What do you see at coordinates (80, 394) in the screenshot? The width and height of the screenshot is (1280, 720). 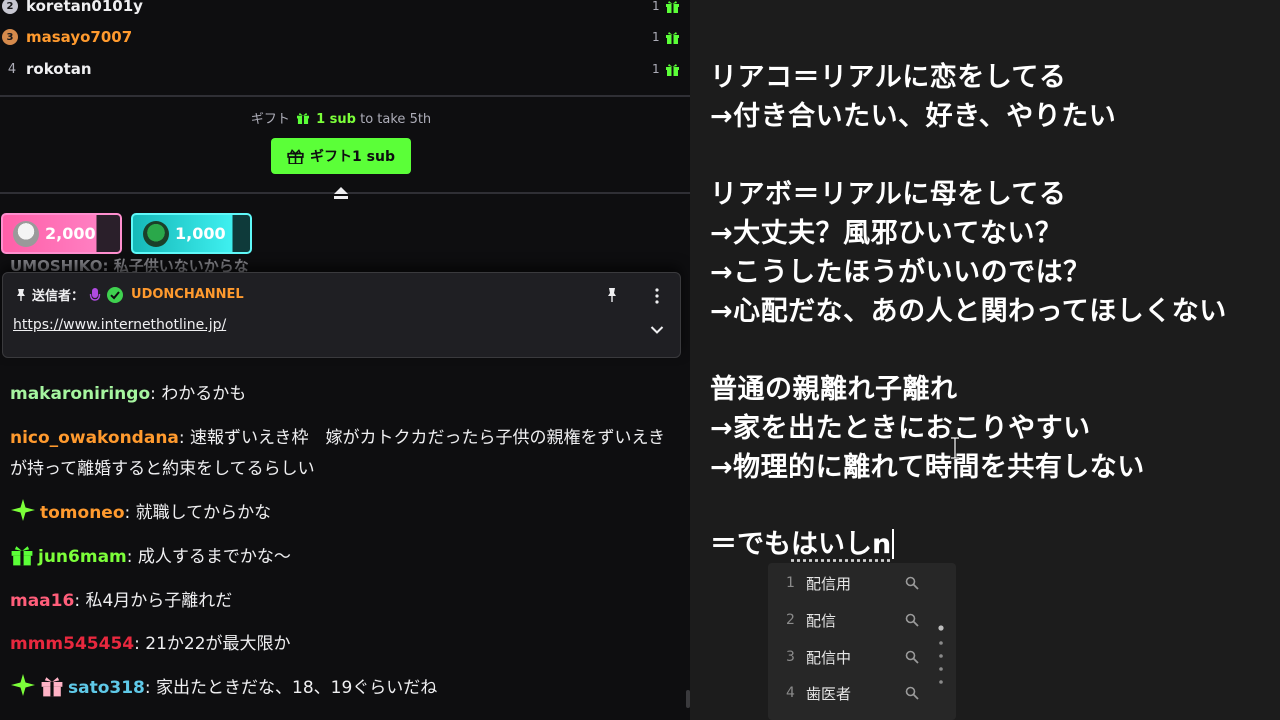 I see `chat-username: makaroniringo` at bounding box center [80, 394].